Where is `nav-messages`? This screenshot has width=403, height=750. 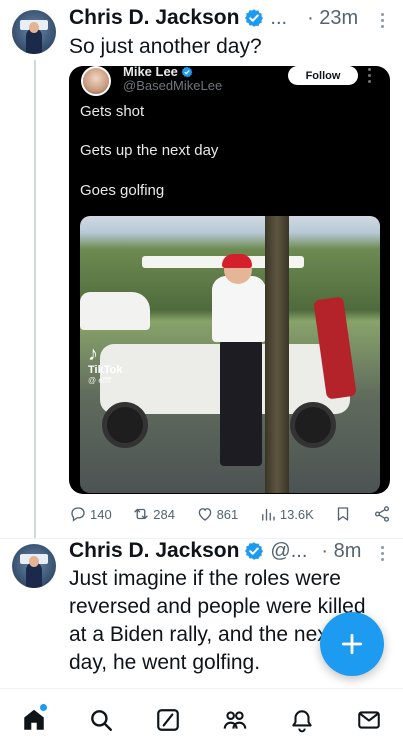 nav-messages is located at coordinates (369, 720).